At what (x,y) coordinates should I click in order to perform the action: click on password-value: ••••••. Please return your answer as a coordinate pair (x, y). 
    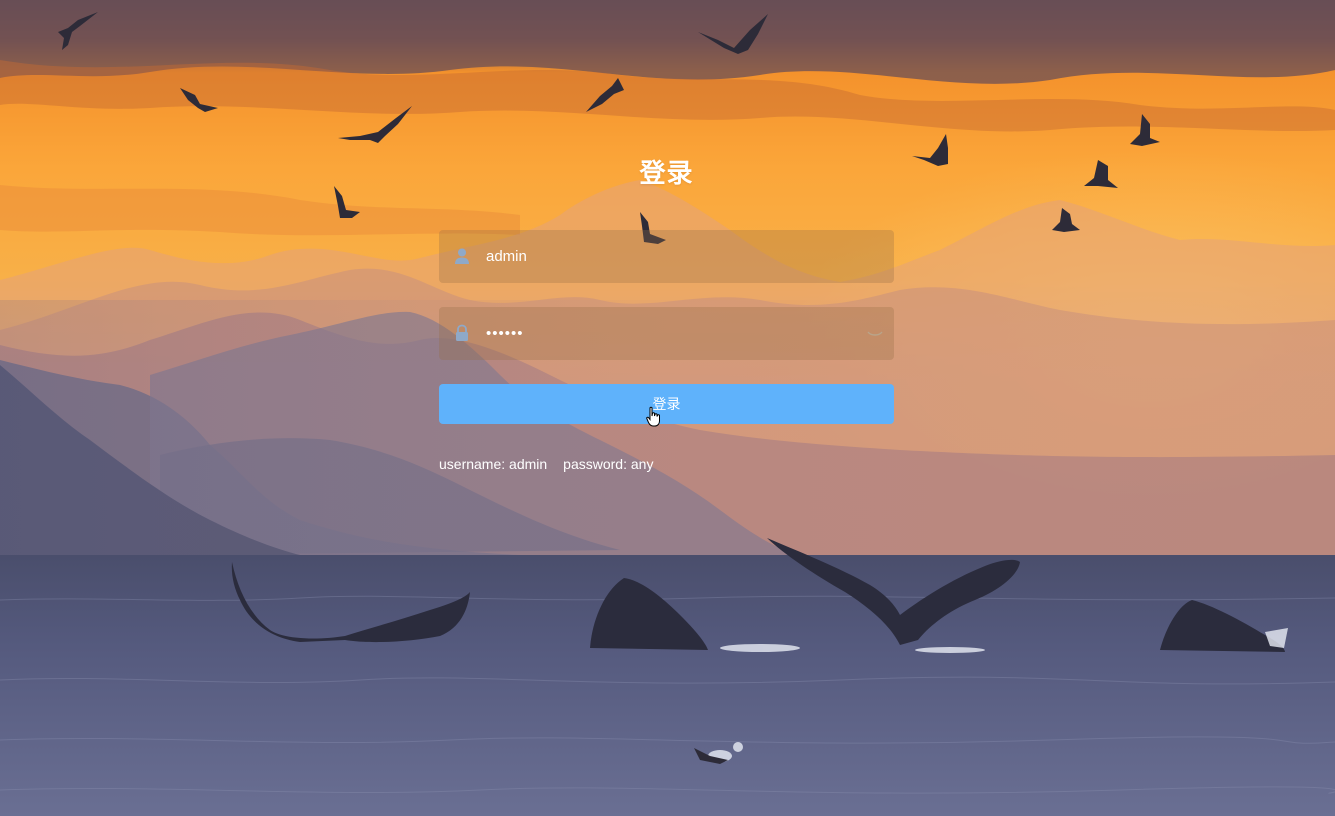
    Looking at the image, I should click on (505, 333).